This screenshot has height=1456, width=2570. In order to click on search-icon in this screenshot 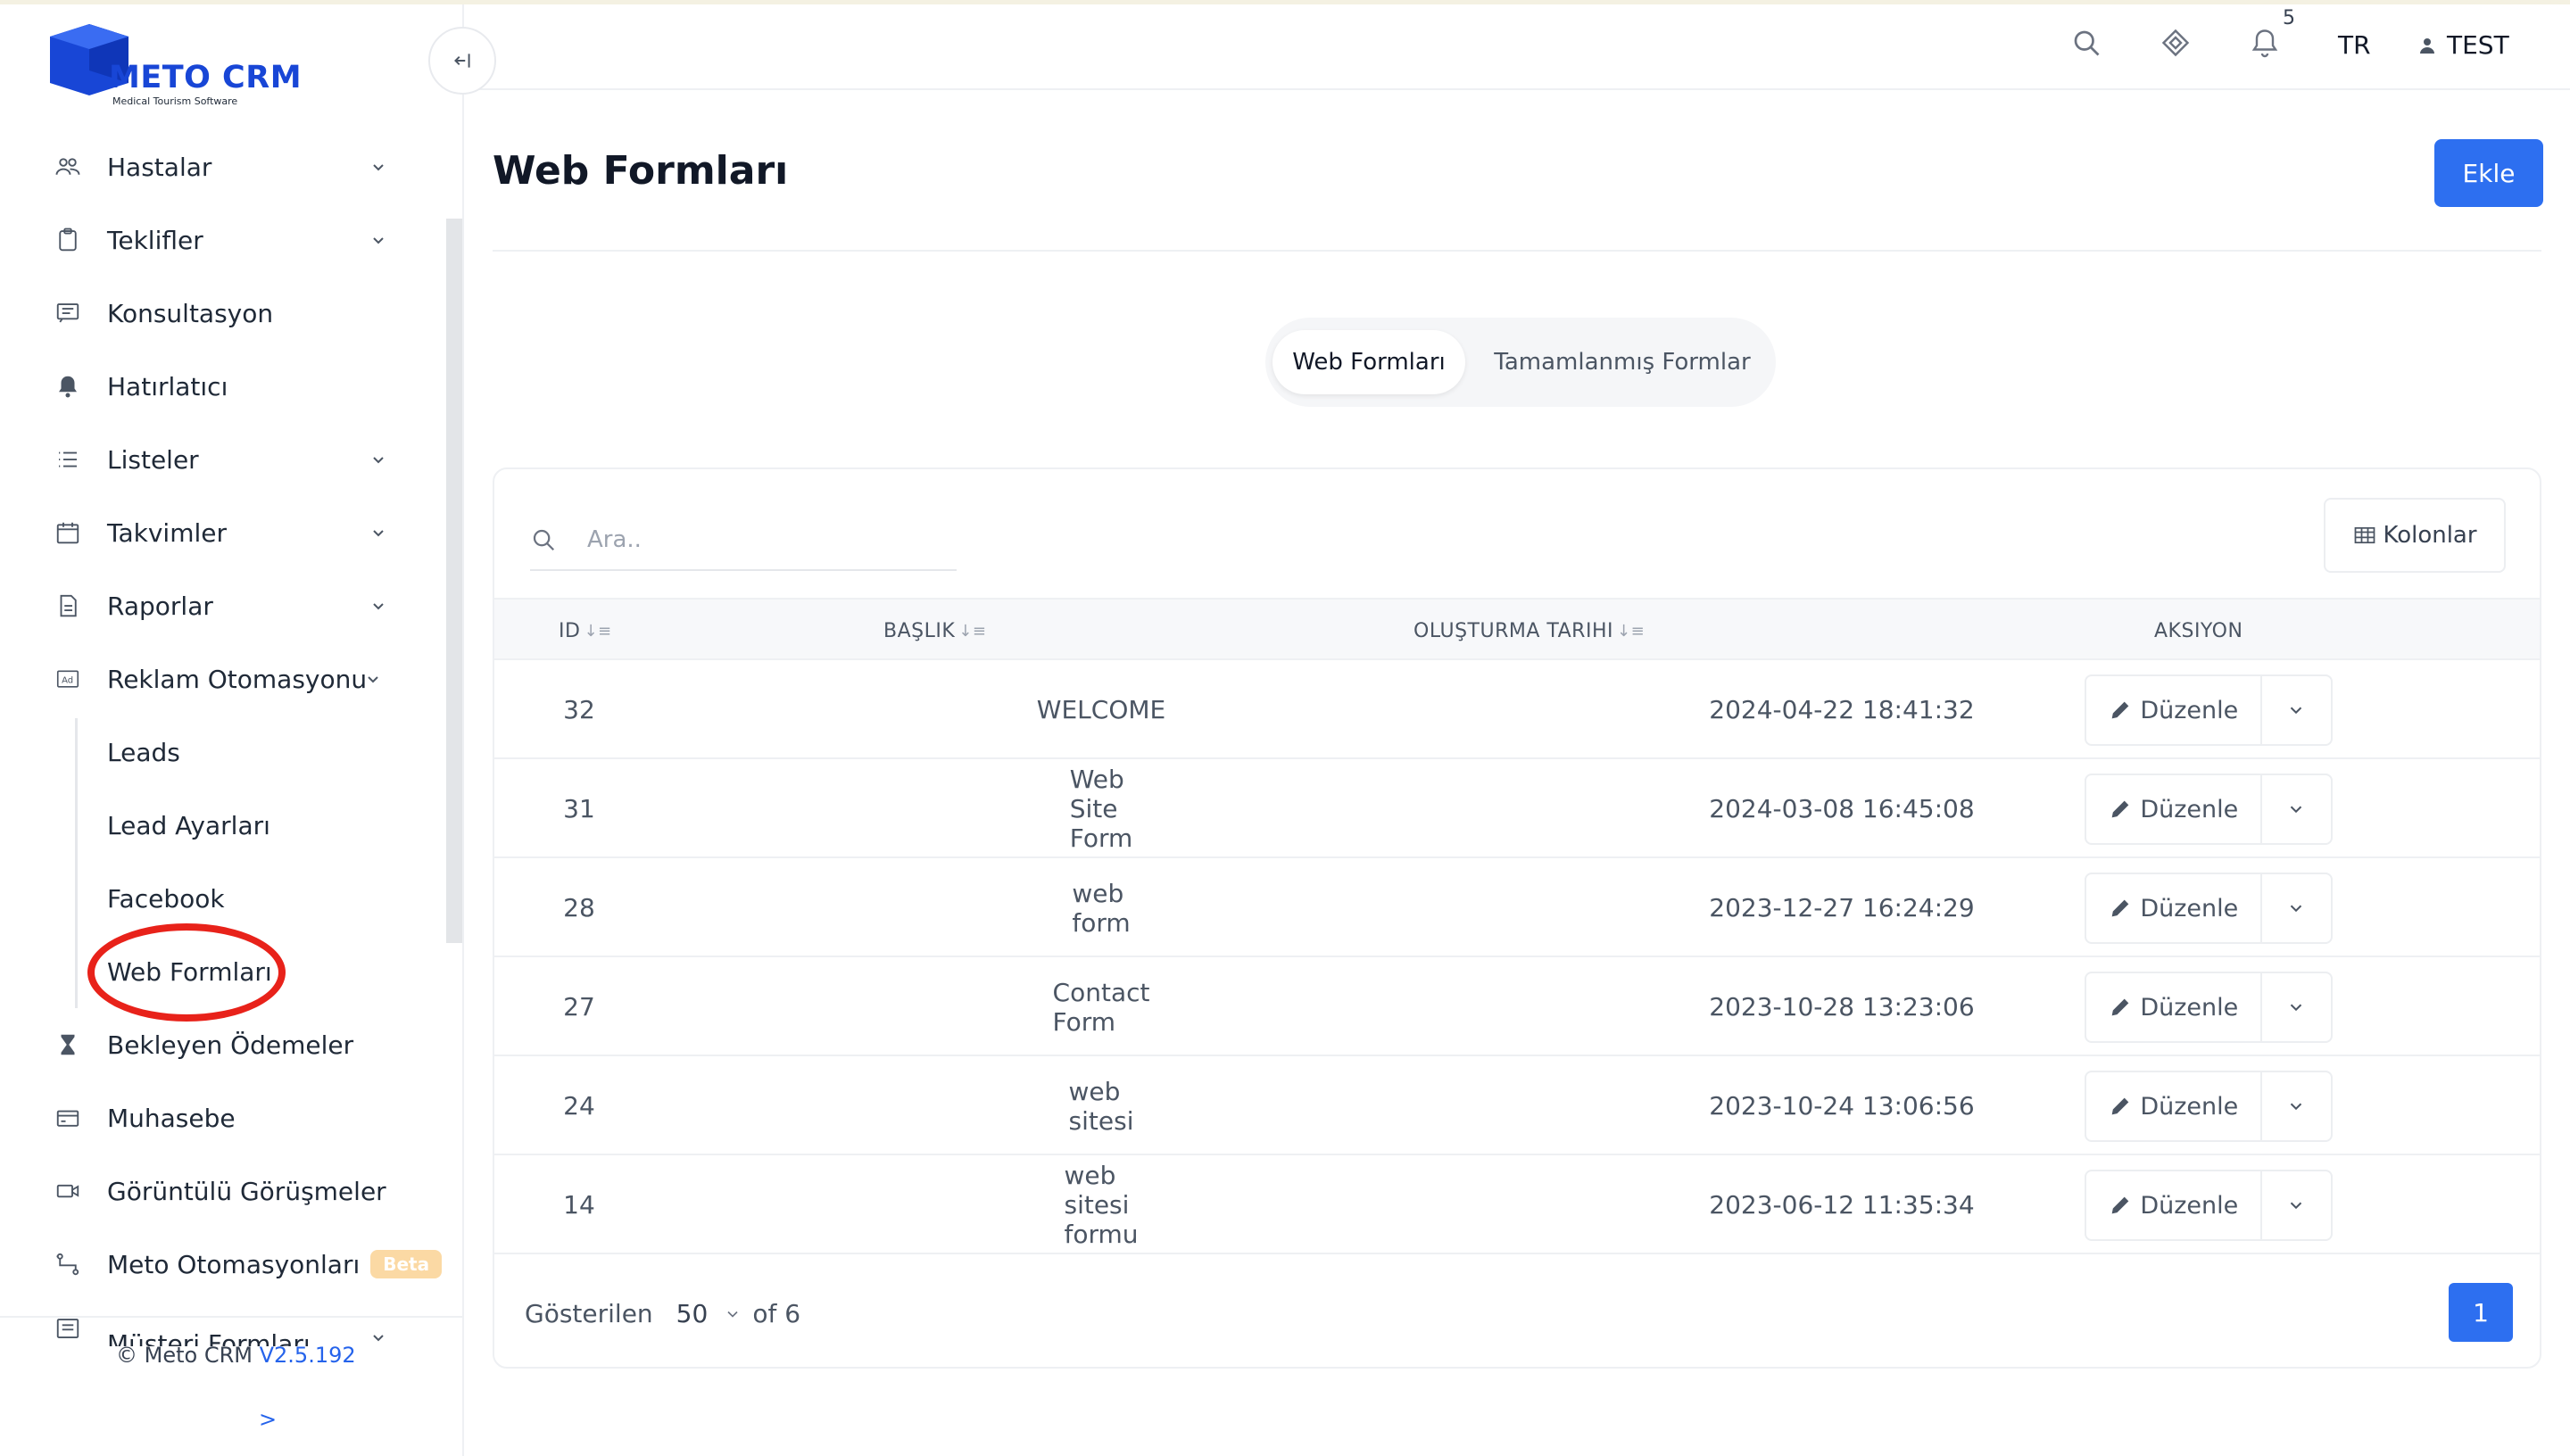, I will do `click(2086, 43)`.